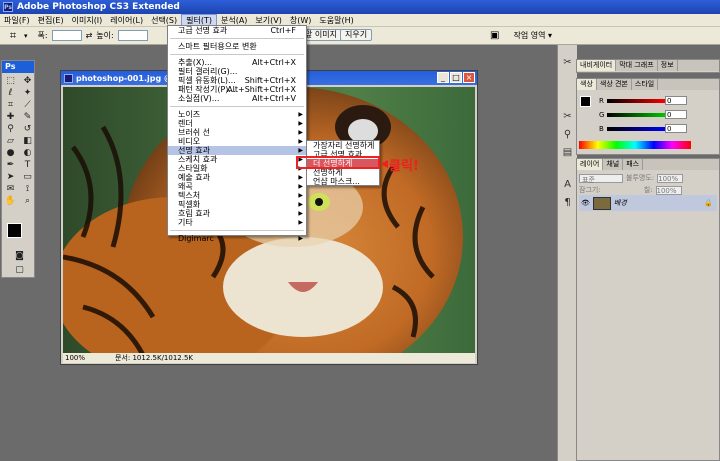 This screenshot has width=720, height=461. What do you see at coordinates (87, 20) in the screenshot?
I see `menu-image: 이미지(I)` at bounding box center [87, 20].